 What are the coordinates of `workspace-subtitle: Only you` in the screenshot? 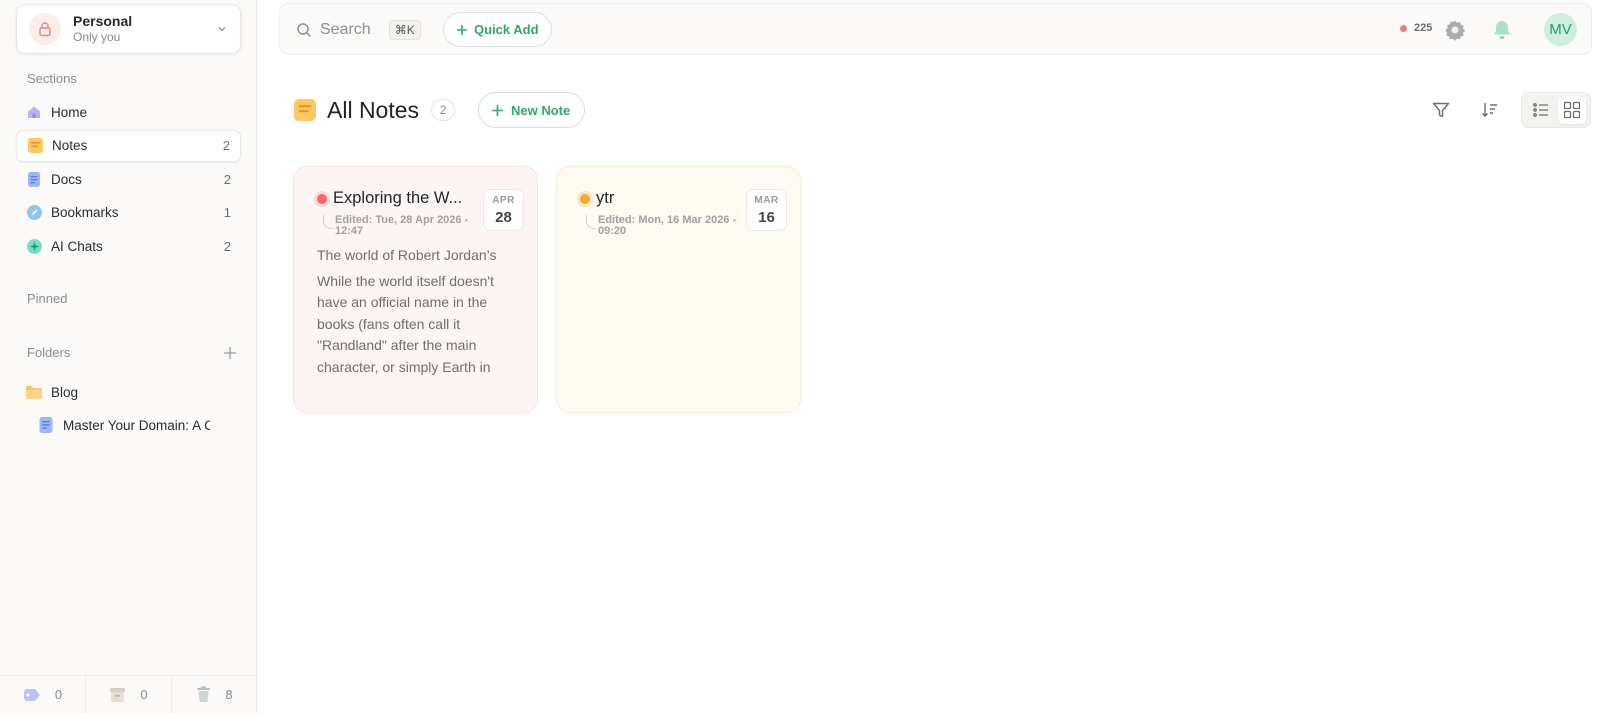 It's located at (97, 37).